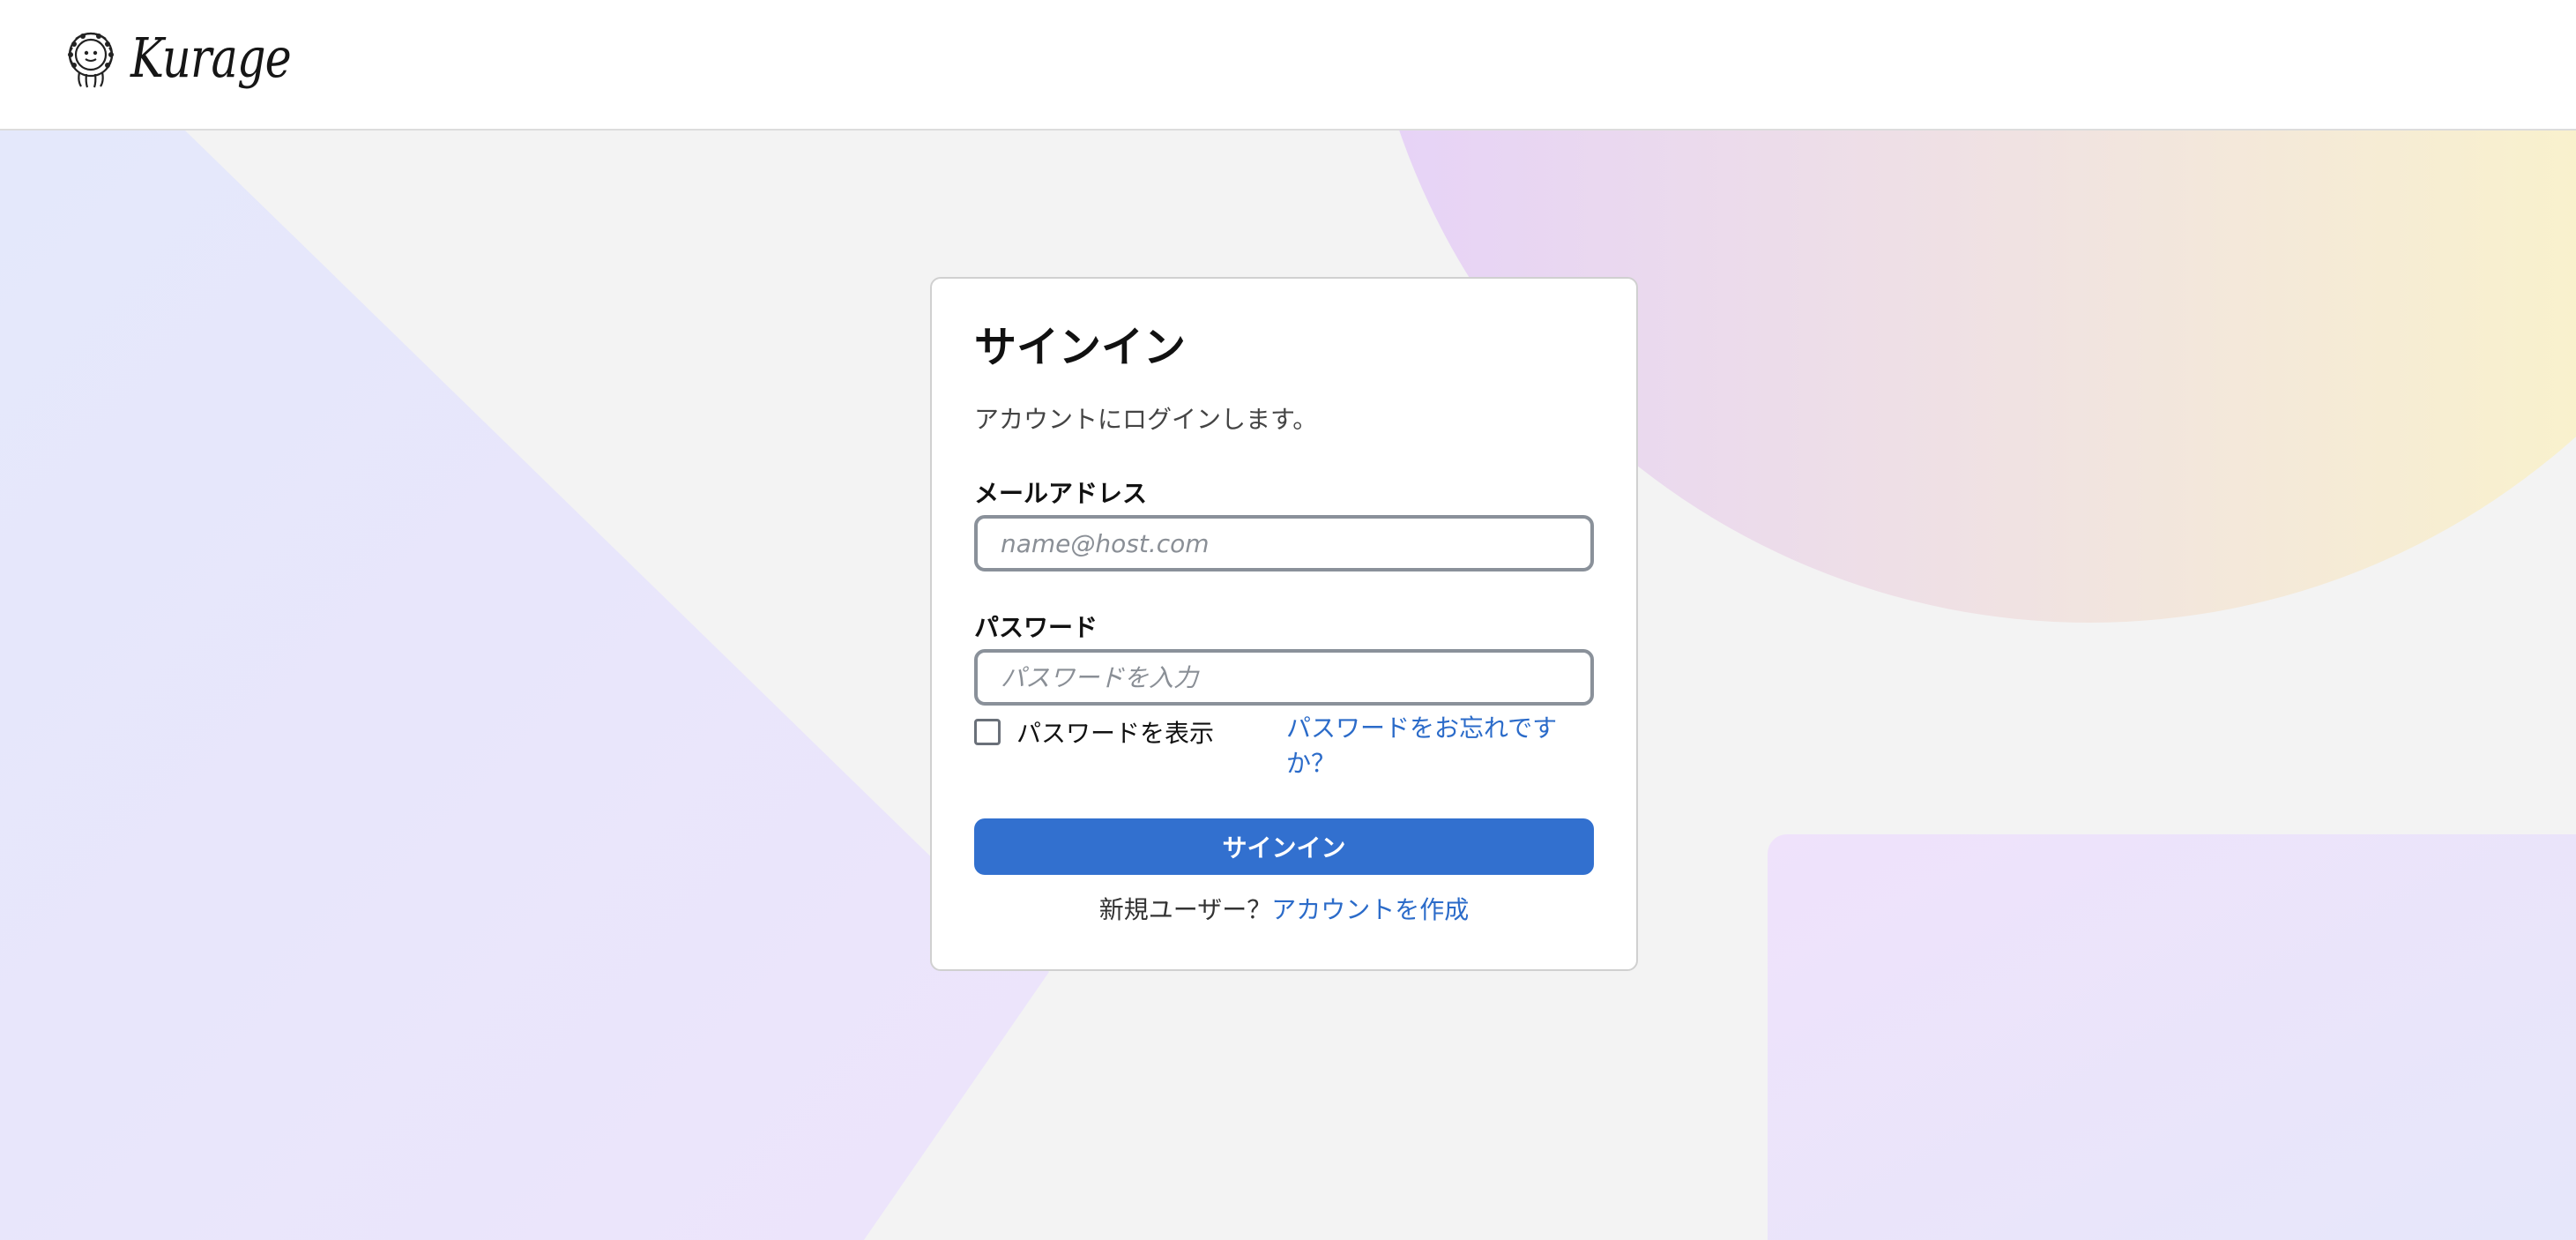 The width and height of the screenshot is (2576, 1240). I want to click on password-label: パスワード, so click(1036, 627).